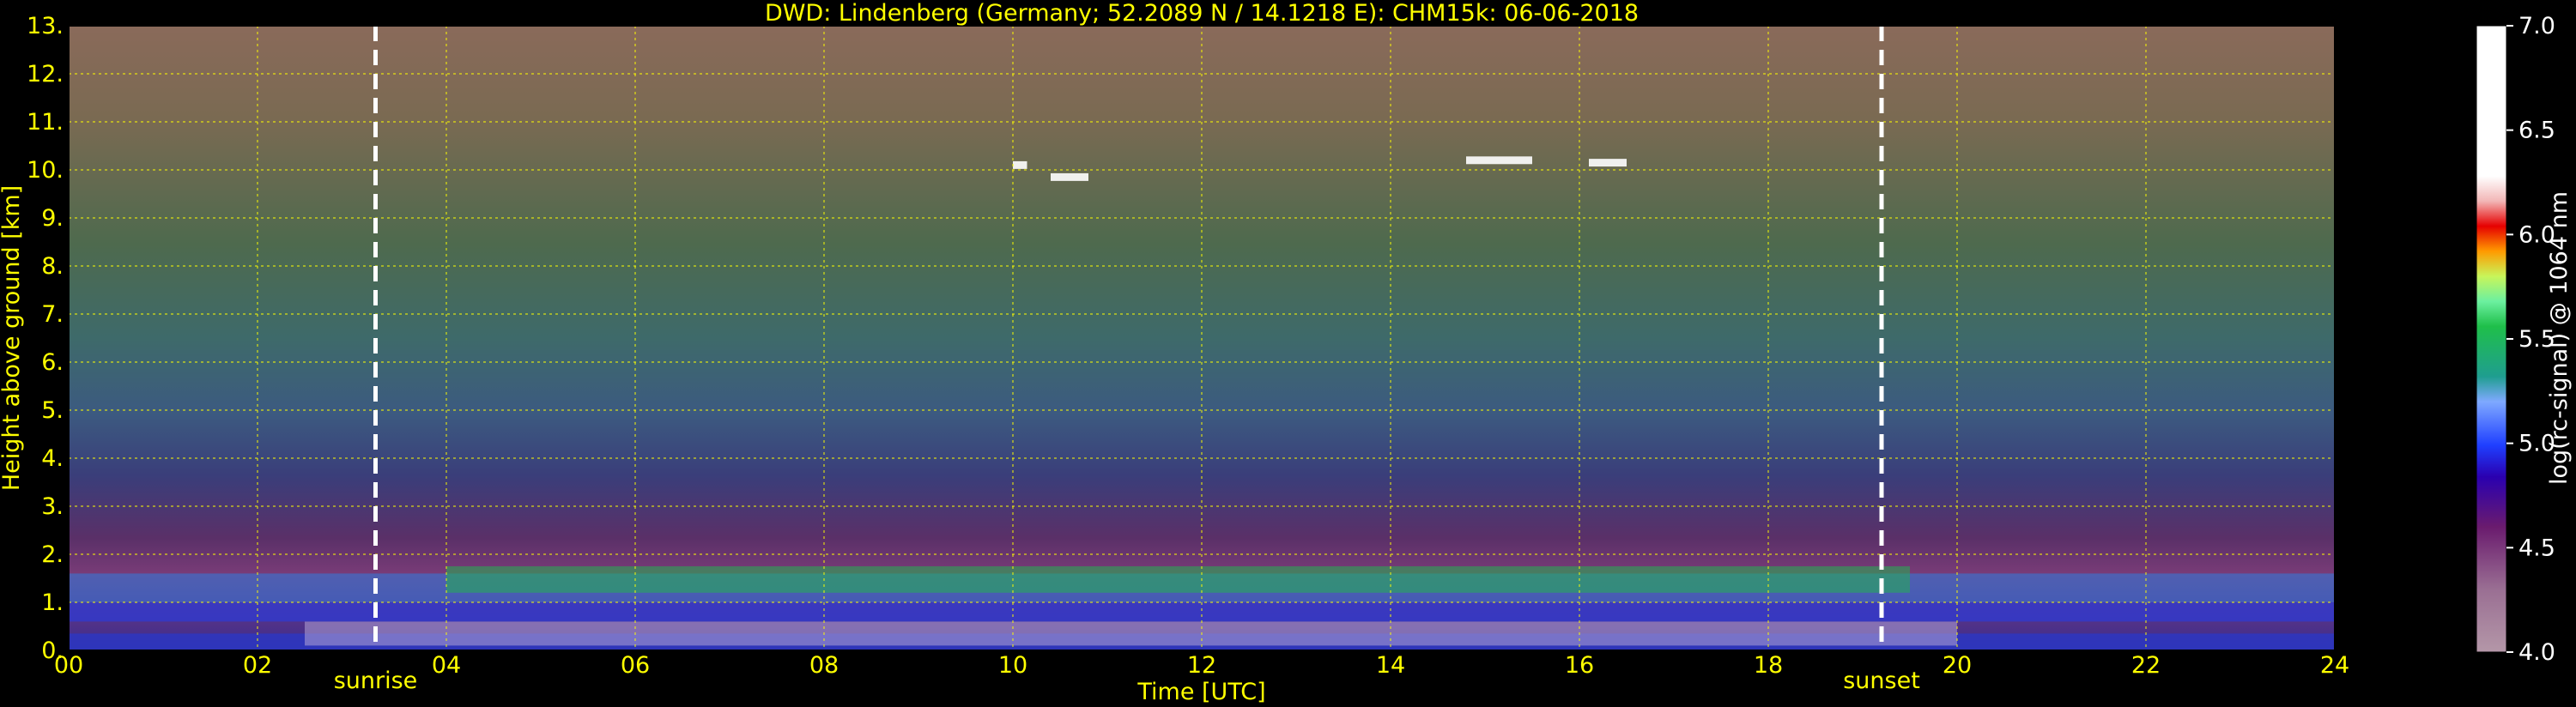 This screenshot has width=2576, height=707. What do you see at coordinates (52, 266) in the screenshot?
I see `y-tick-label: 8.` at bounding box center [52, 266].